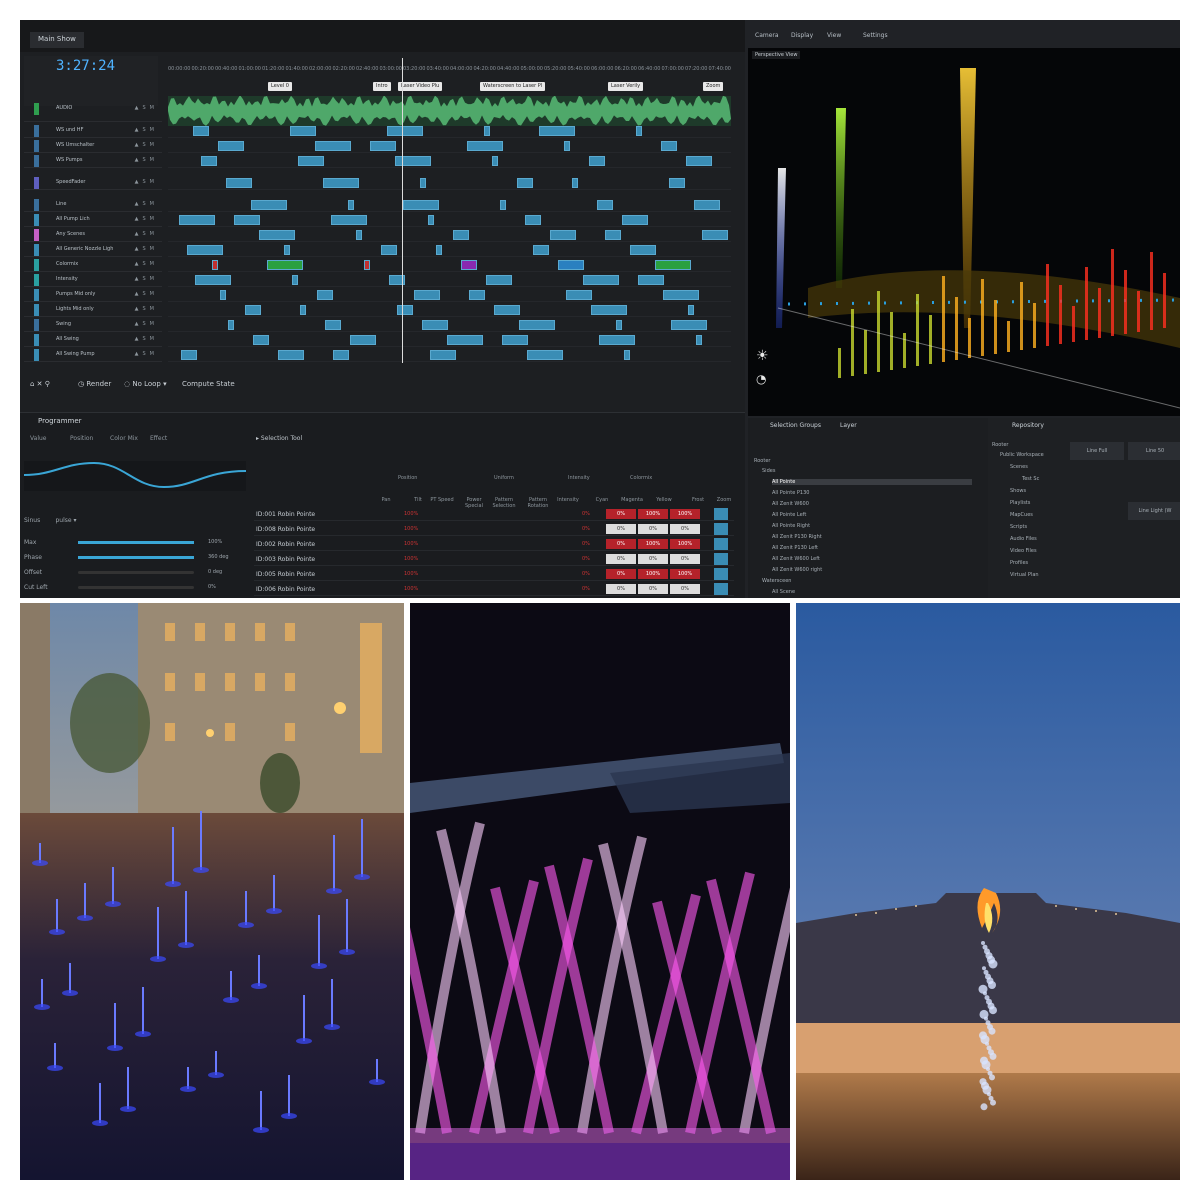 The width and height of the screenshot is (1200, 1200). Describe the element at coordinates (789, 515) in the screenshot. I see `tree-item: All Pointe Left` at that location.